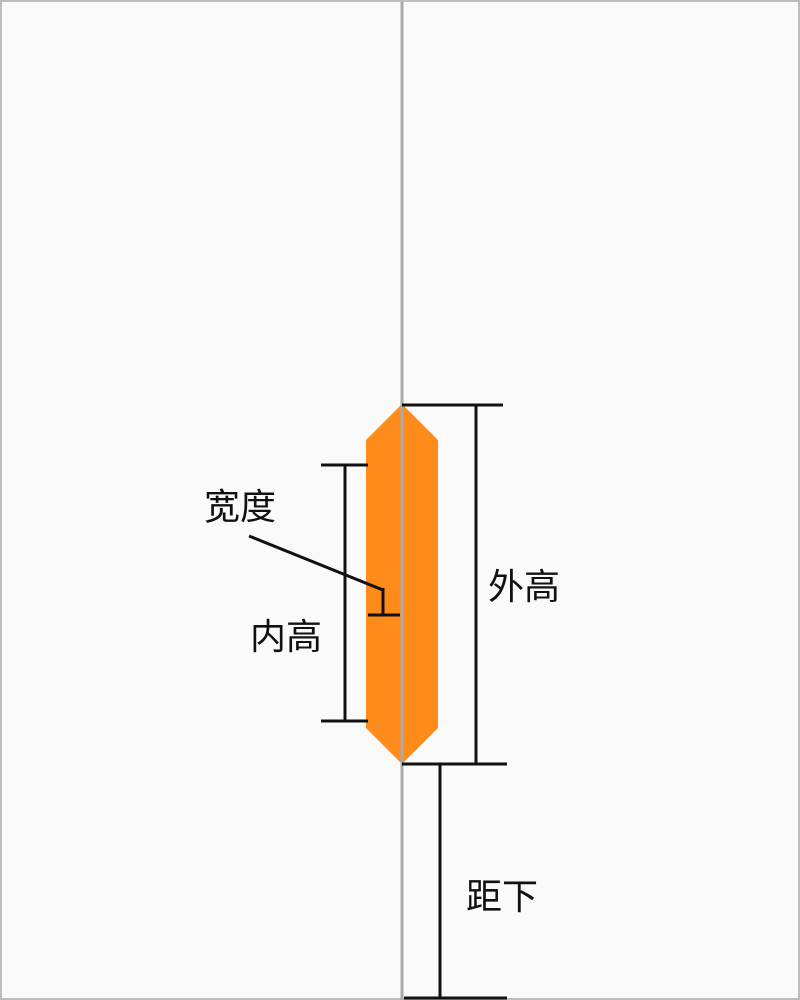 The image size is (800, 1000). I want to click on inner-height-label: 内高, so click(286, 637).